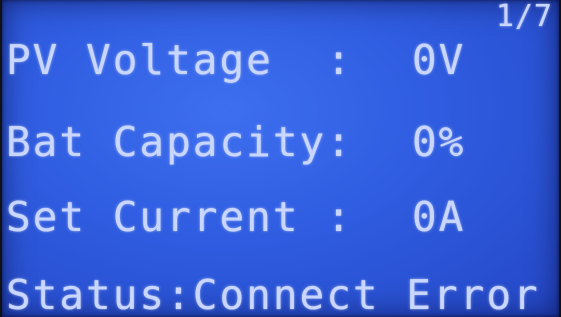 Image resolution: width=561 pixels, height=317 pixels. What do you see at coordinates (179, 60) in the screenshot?
I see `pv-voltage-label: PV Voltage :` at bounding box center [179, 60].